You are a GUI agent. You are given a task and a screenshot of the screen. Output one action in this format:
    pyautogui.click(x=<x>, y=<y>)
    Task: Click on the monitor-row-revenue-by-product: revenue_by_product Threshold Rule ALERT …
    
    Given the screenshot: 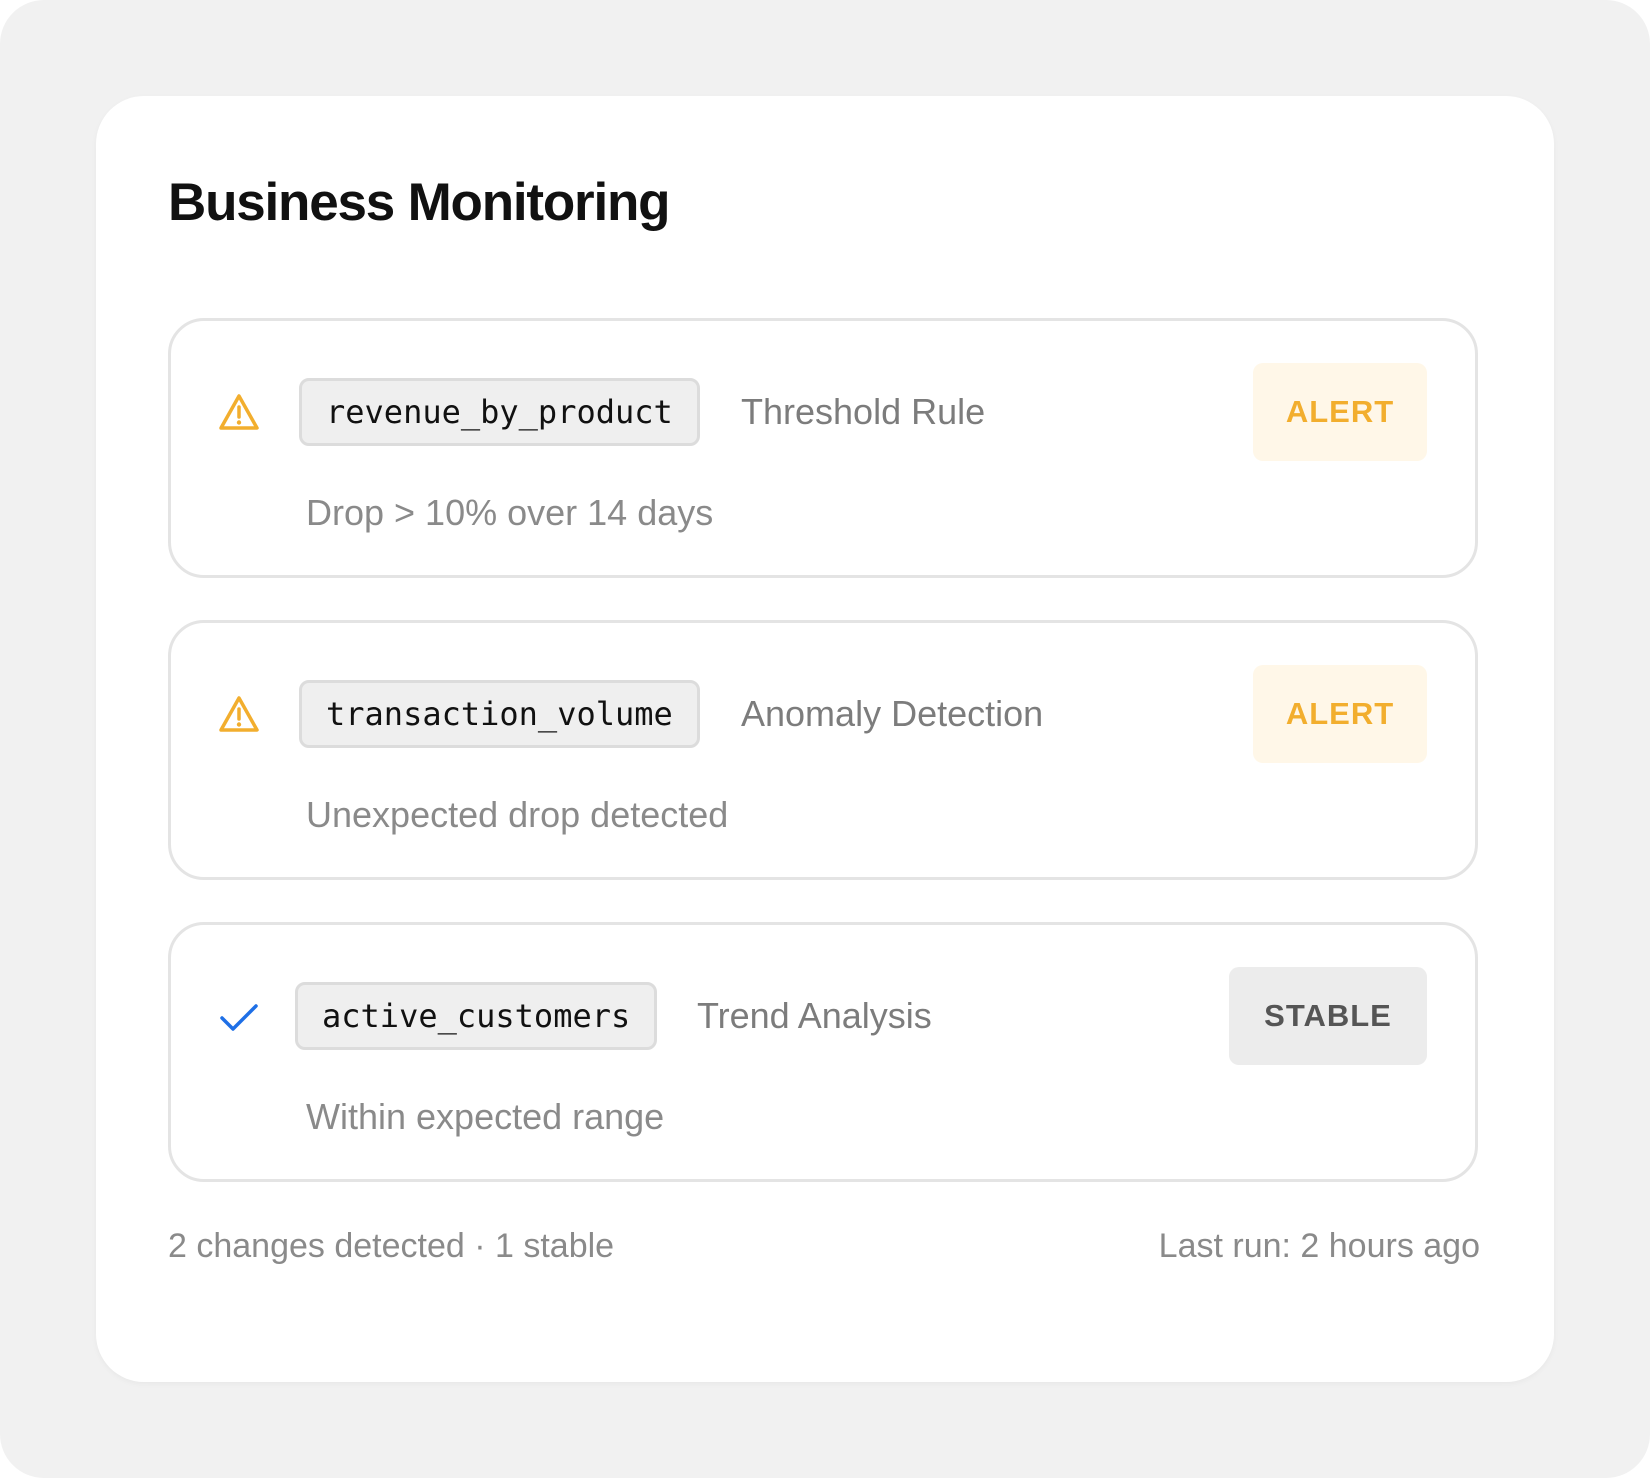 What is the action you would take?
    pyautogui.click(x=823, y=448)
    